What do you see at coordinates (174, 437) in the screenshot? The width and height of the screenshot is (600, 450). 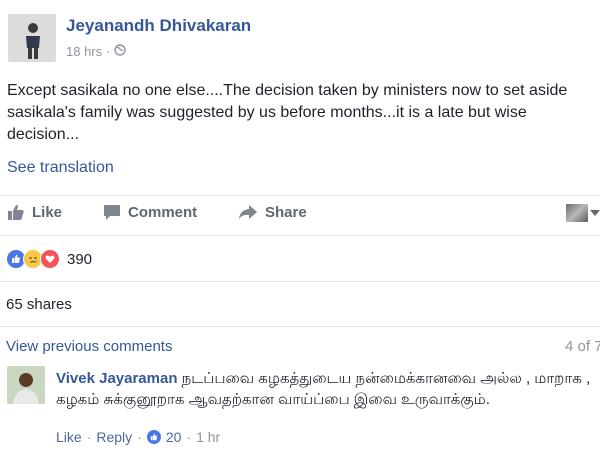 I see `comment-like-count: 20` at bounding box center [174, 437].